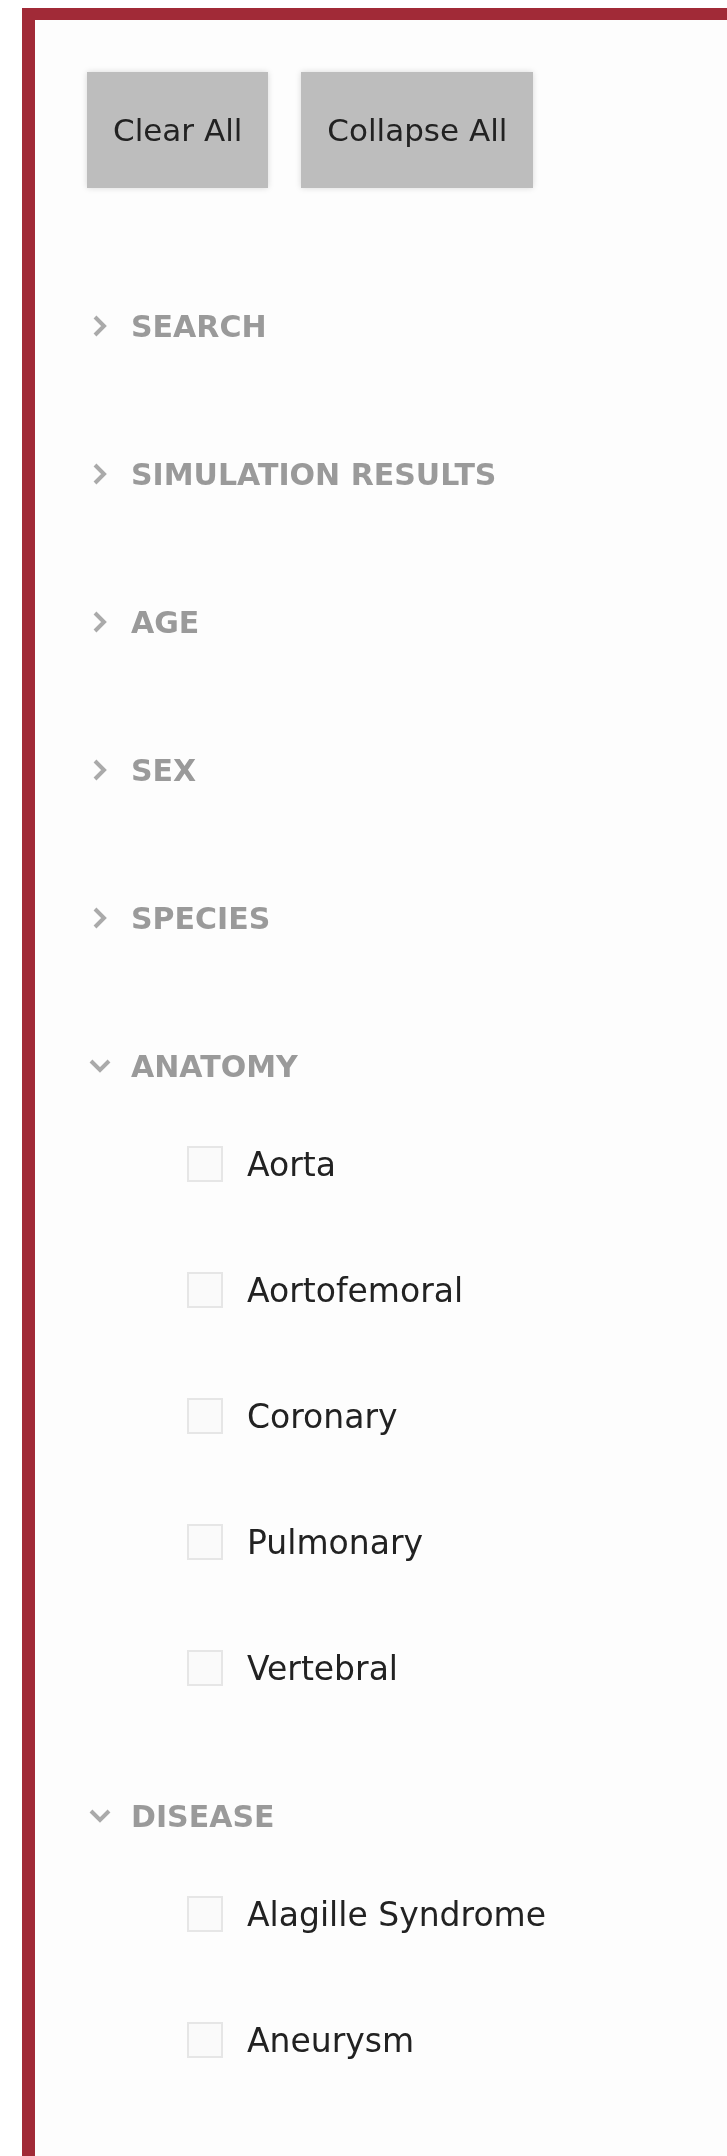  What do you see at coordinates (322, 1416) in the screenshot?
I see `checkbox-label: Coronary` at bounding box center [322, 1416].